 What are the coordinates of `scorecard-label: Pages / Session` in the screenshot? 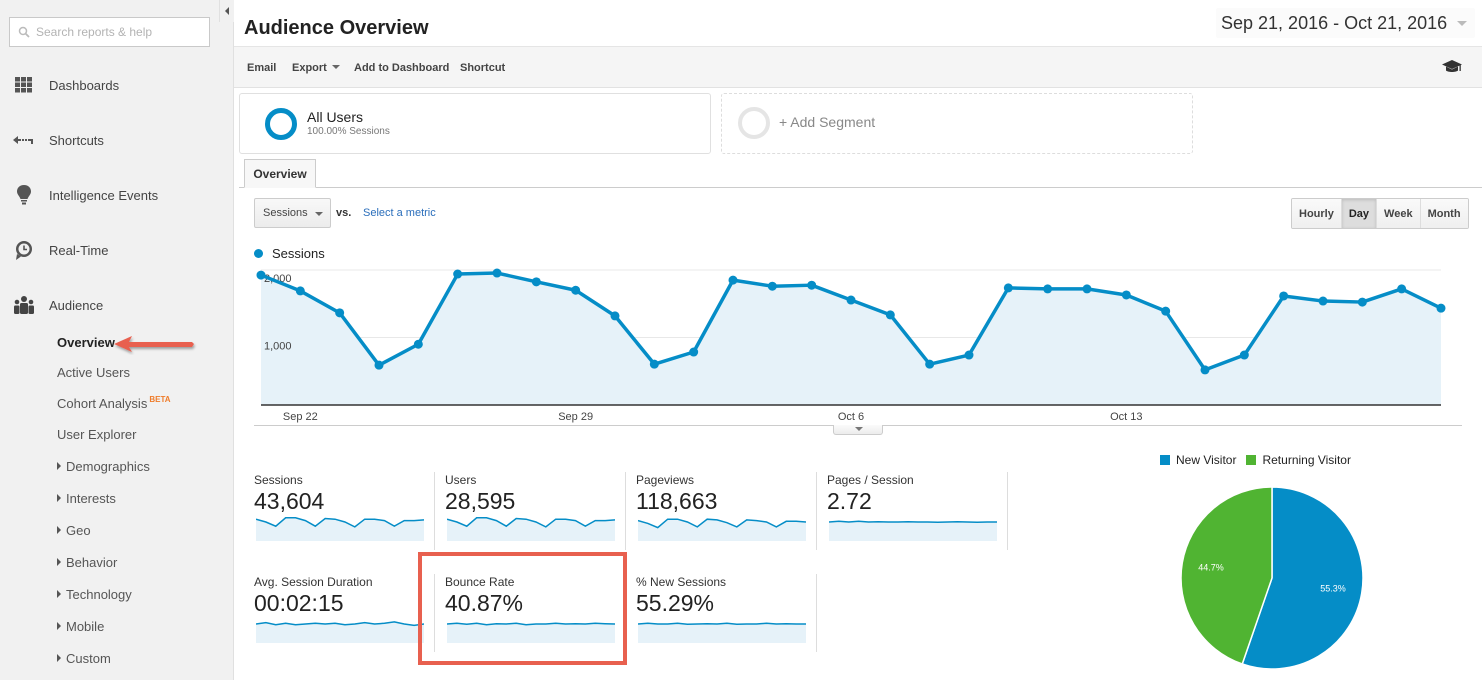 It's located at (870, 480).